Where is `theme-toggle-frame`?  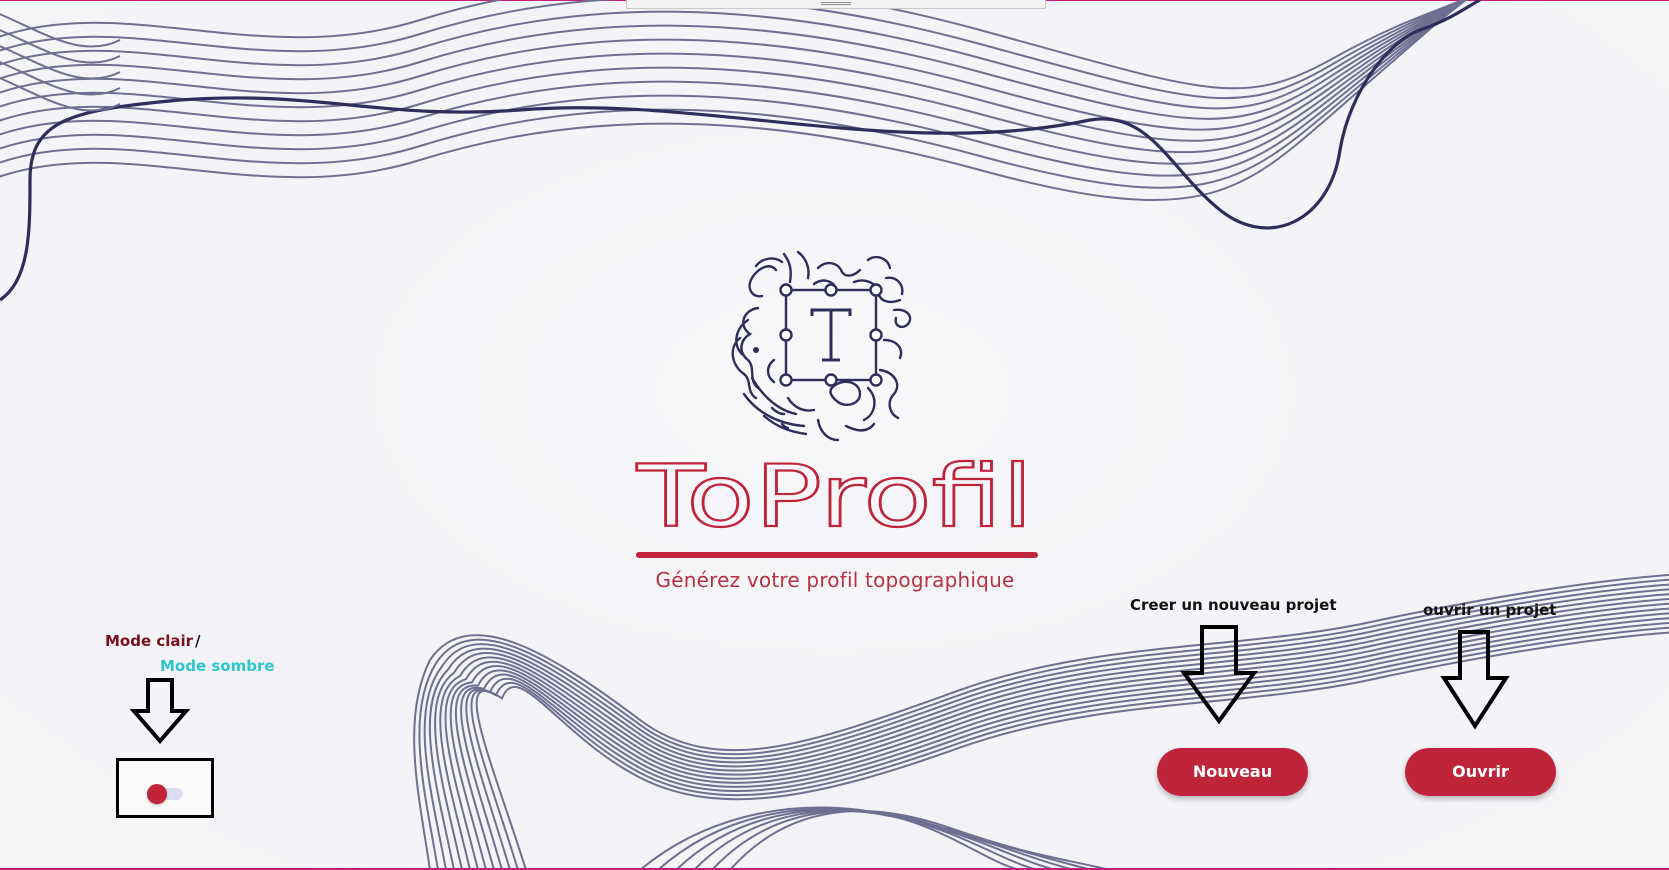 theme-toggle-frame is located at coordinates (165, 788).